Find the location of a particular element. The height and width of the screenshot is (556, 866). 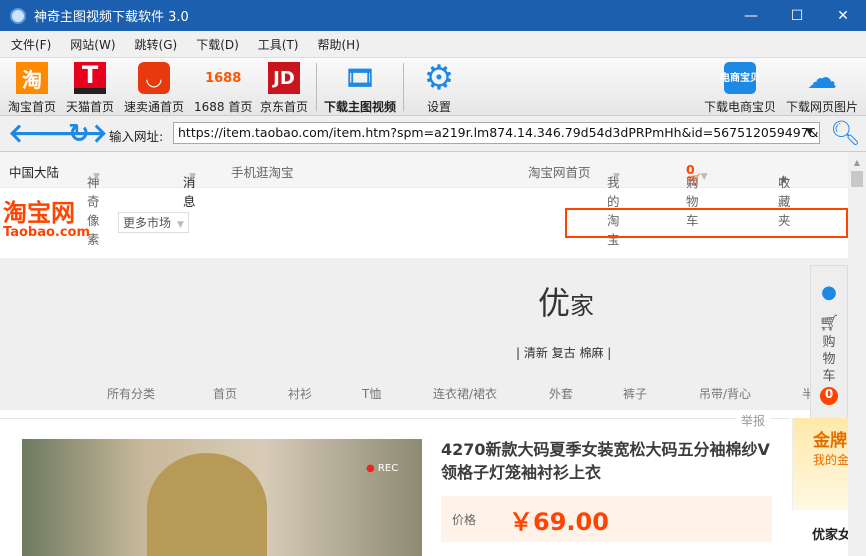

menu-bar: 文件(F) 网站(W) 跳转(G) 下载(D) 工具(T) 帮助(H) is located at coordinates (433, 44).